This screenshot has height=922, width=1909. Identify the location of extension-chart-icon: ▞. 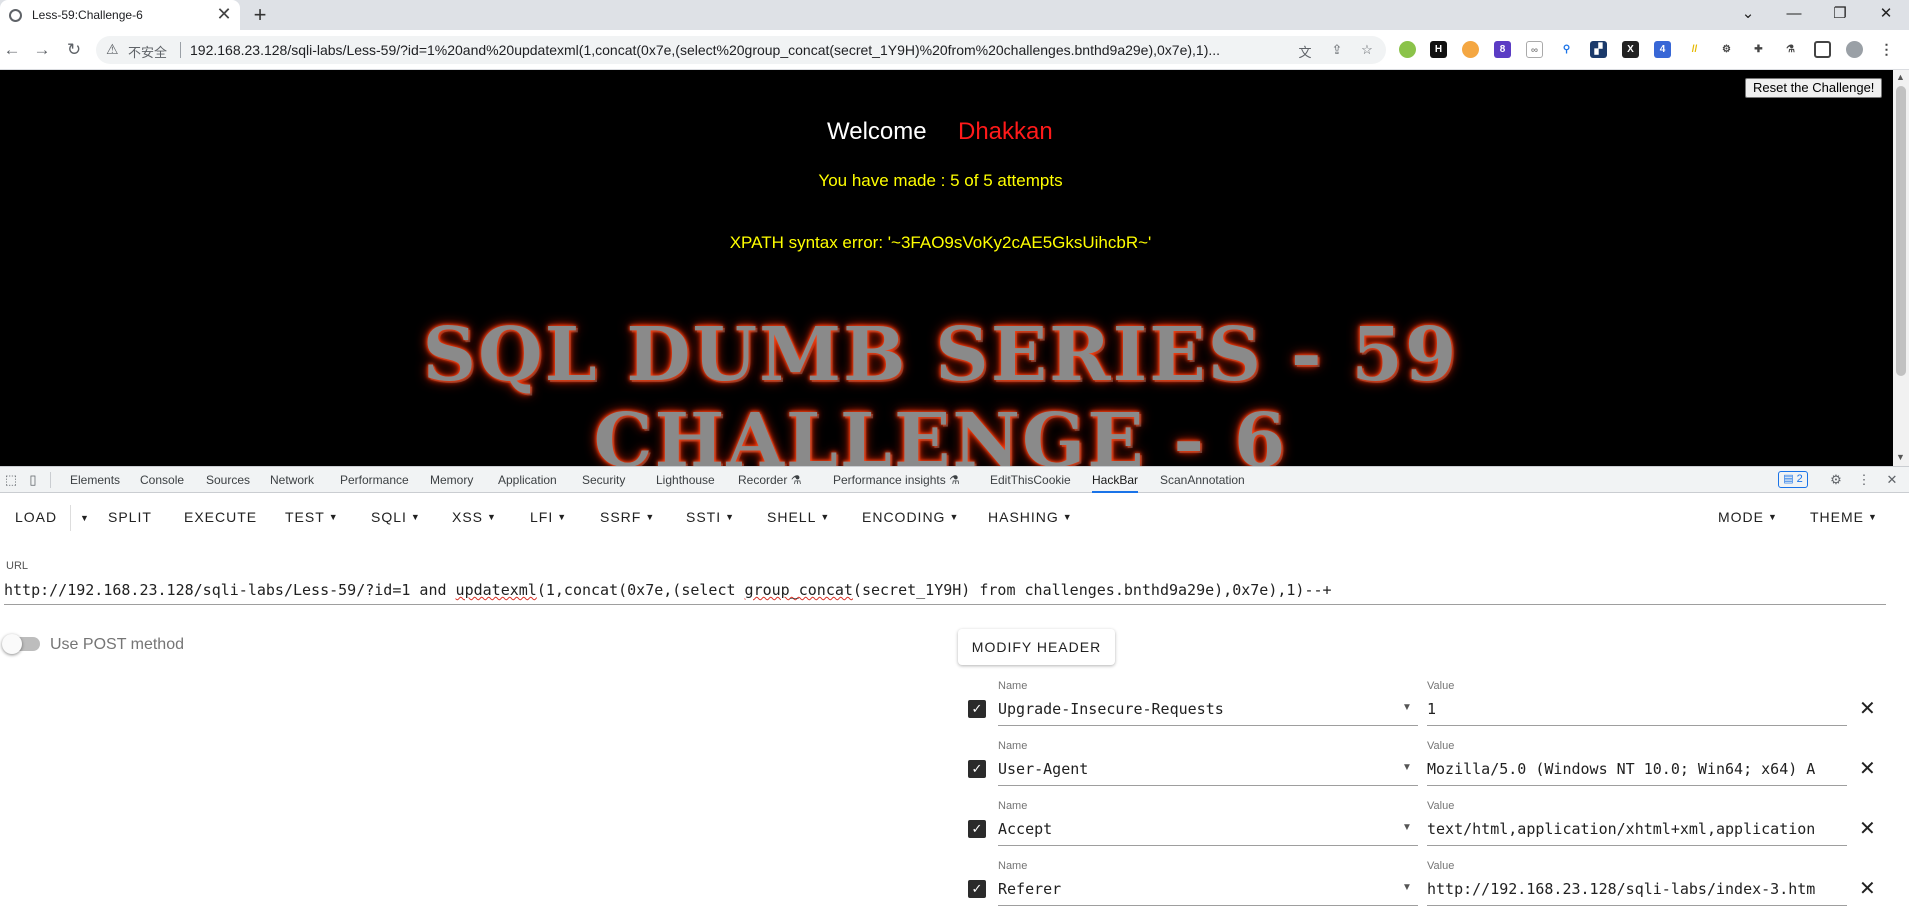
(1598, 49).